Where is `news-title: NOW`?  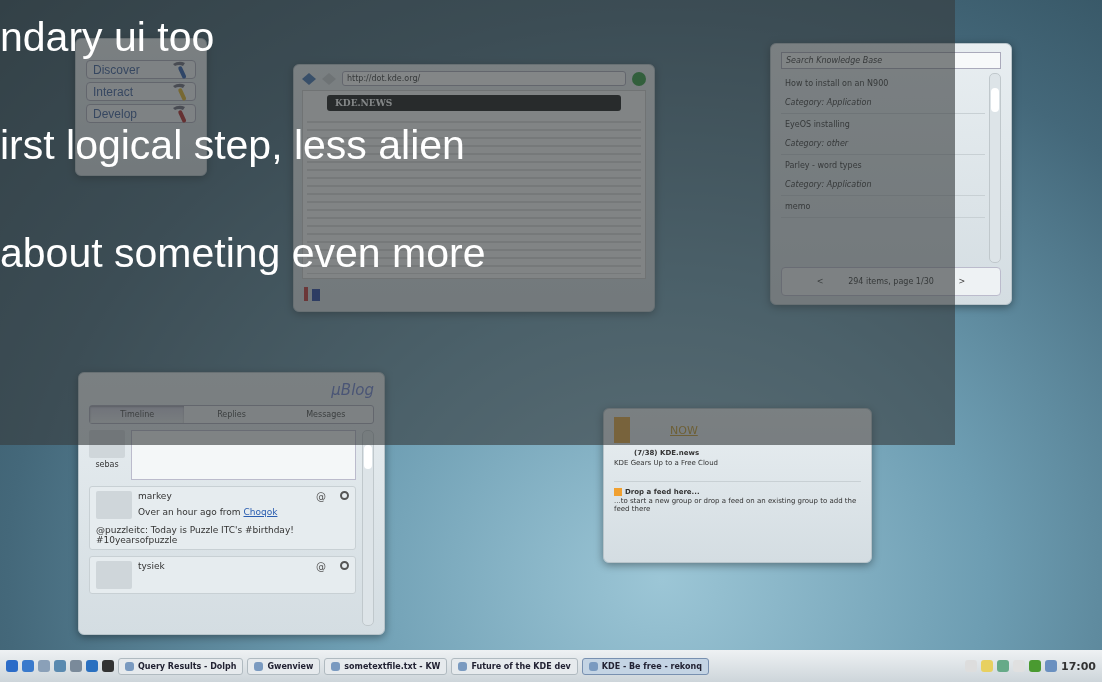 news-title: NOW is located at coordinates (684, 430).